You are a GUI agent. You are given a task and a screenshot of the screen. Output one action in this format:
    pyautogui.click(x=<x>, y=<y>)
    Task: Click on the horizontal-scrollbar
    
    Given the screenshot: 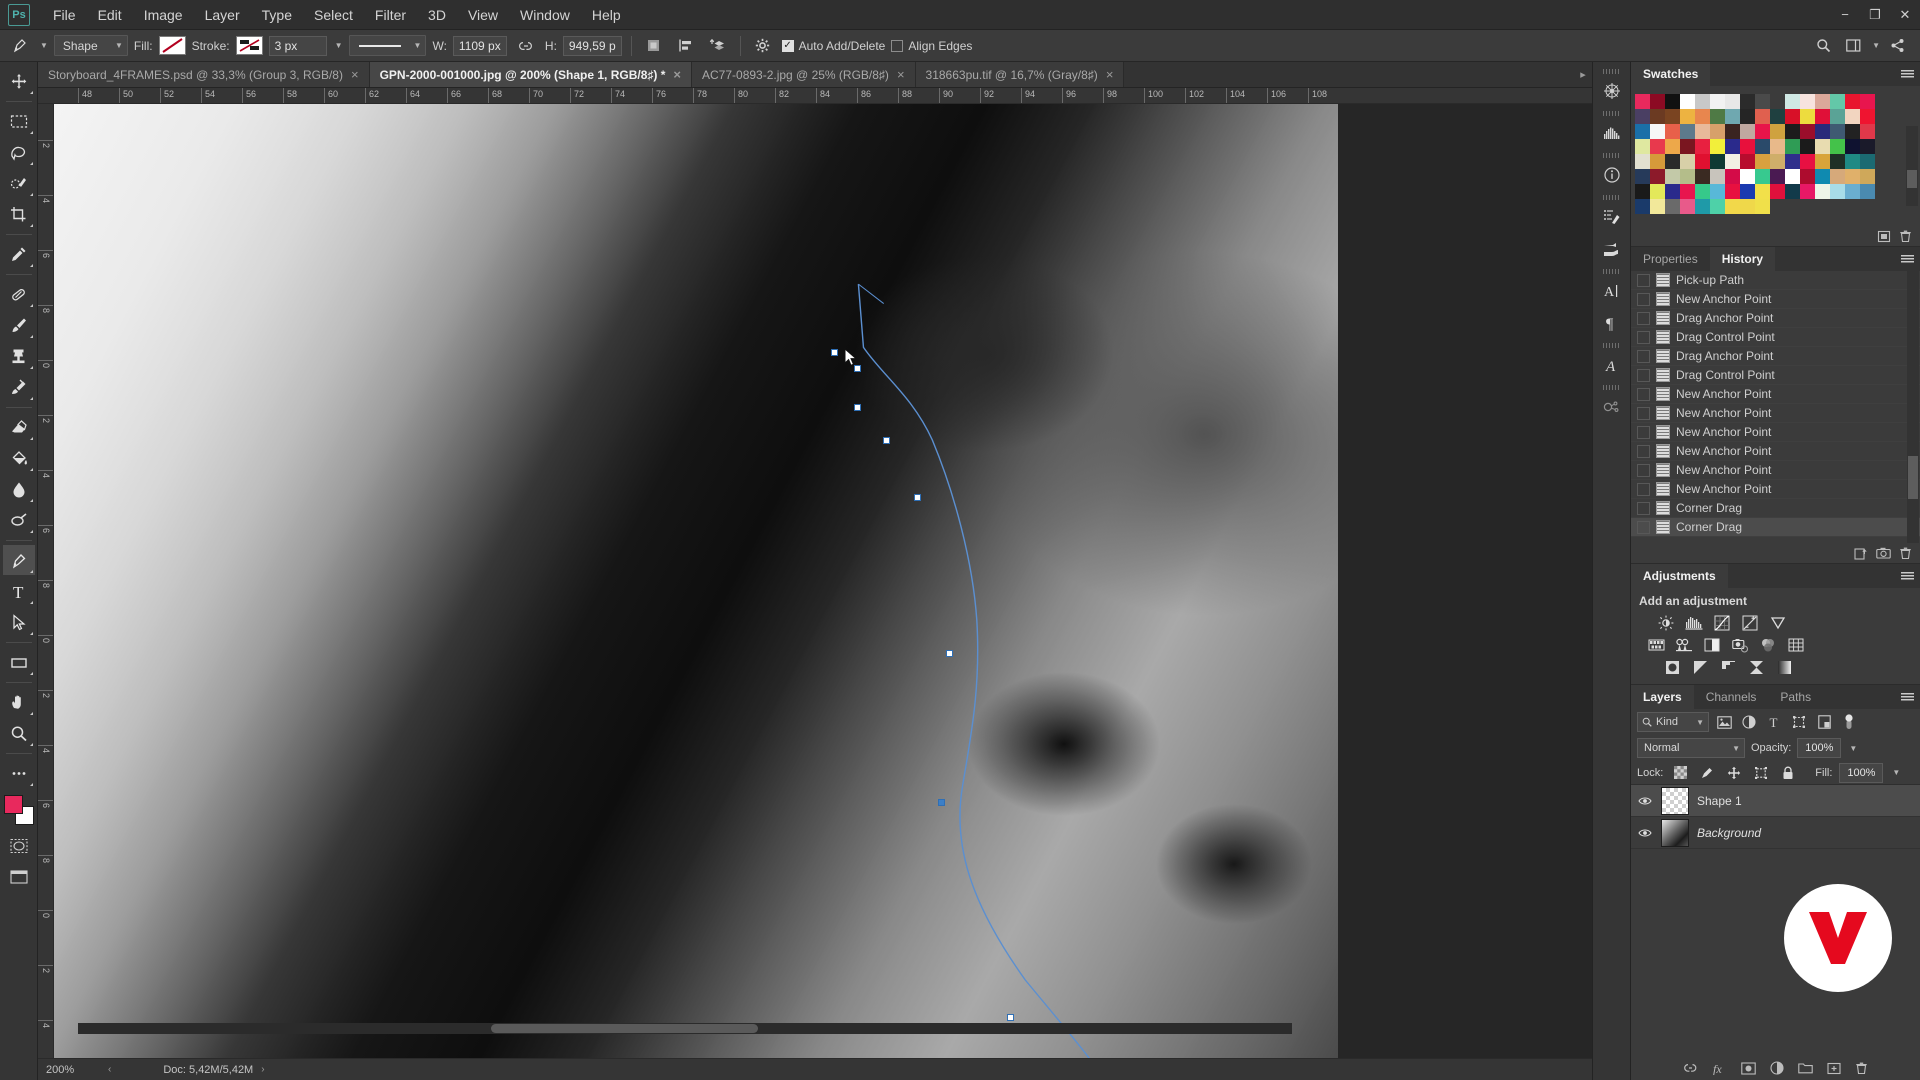 What is the action you would take?
    pyautogui.click(x=685, y=1028)
    